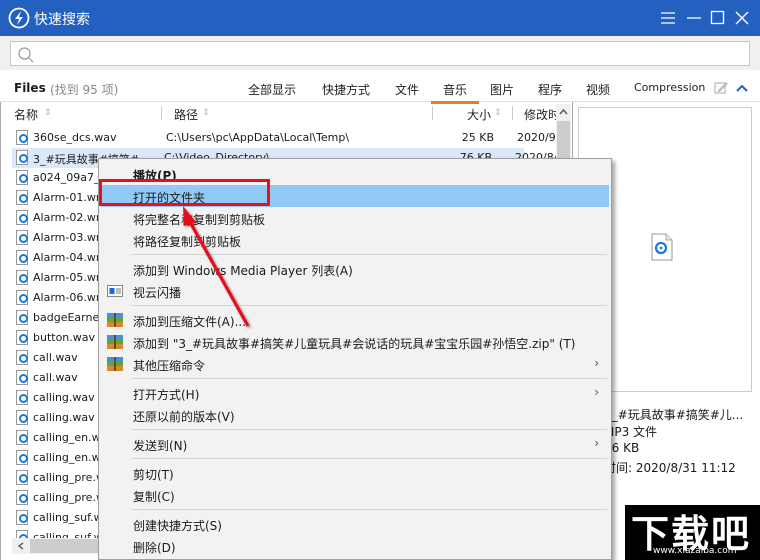 The width and height of the screenshot is (760, 560). I want to click on maximize-icon, so click(718, 18).